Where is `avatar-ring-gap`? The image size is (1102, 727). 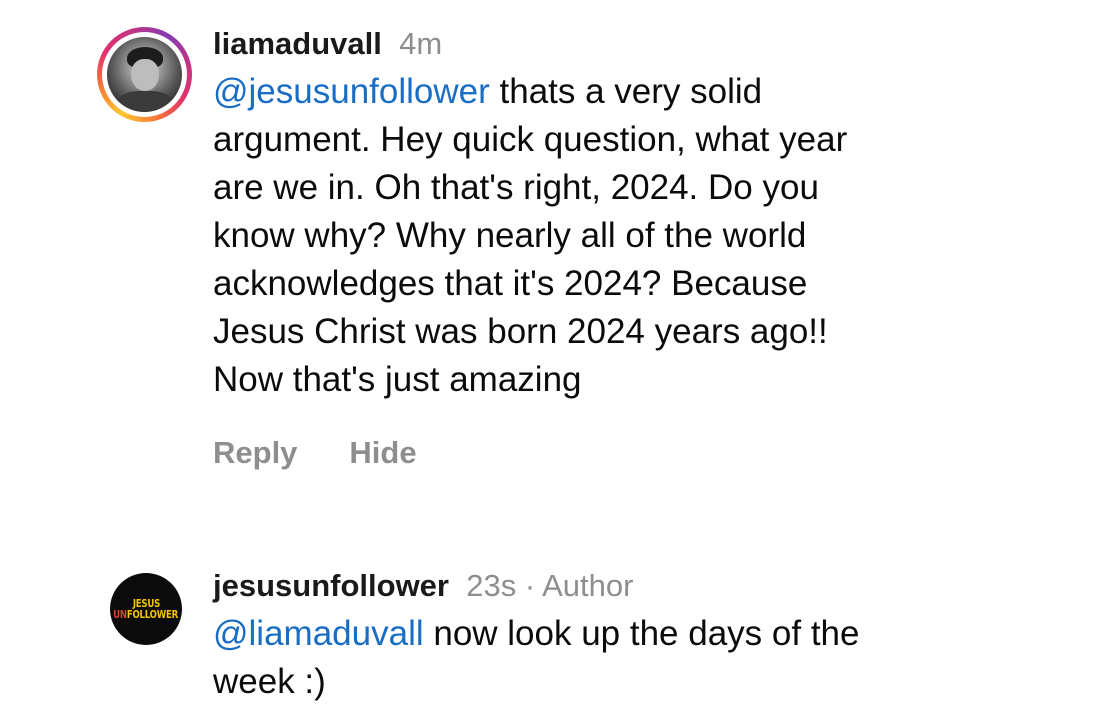 avatar-ring-gap is located at coordinates (144, 74).